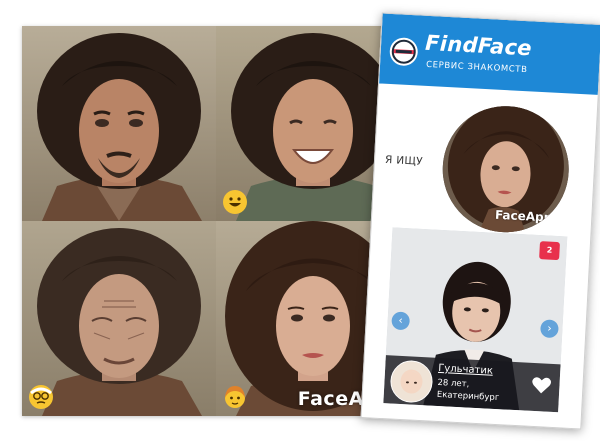 The height and width of the screenshot is (441, 600). I want to click on match-card: 2 ‹ › Гульчатик 28 лет, Екатеринбург, so click(475, 320).